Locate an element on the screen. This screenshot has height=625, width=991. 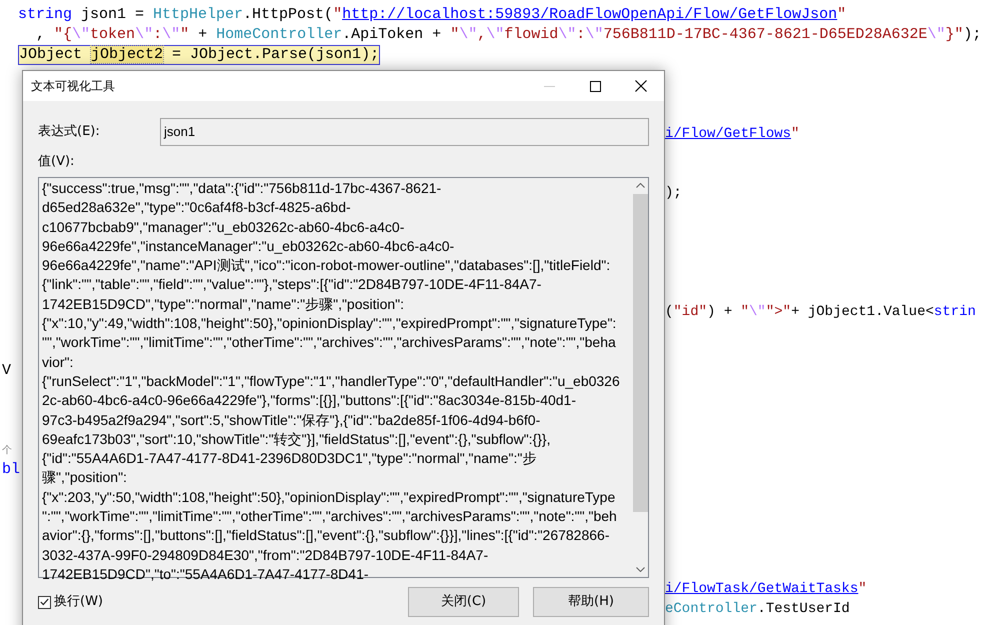
code-line: 个 is located at coordinates (7, 451).